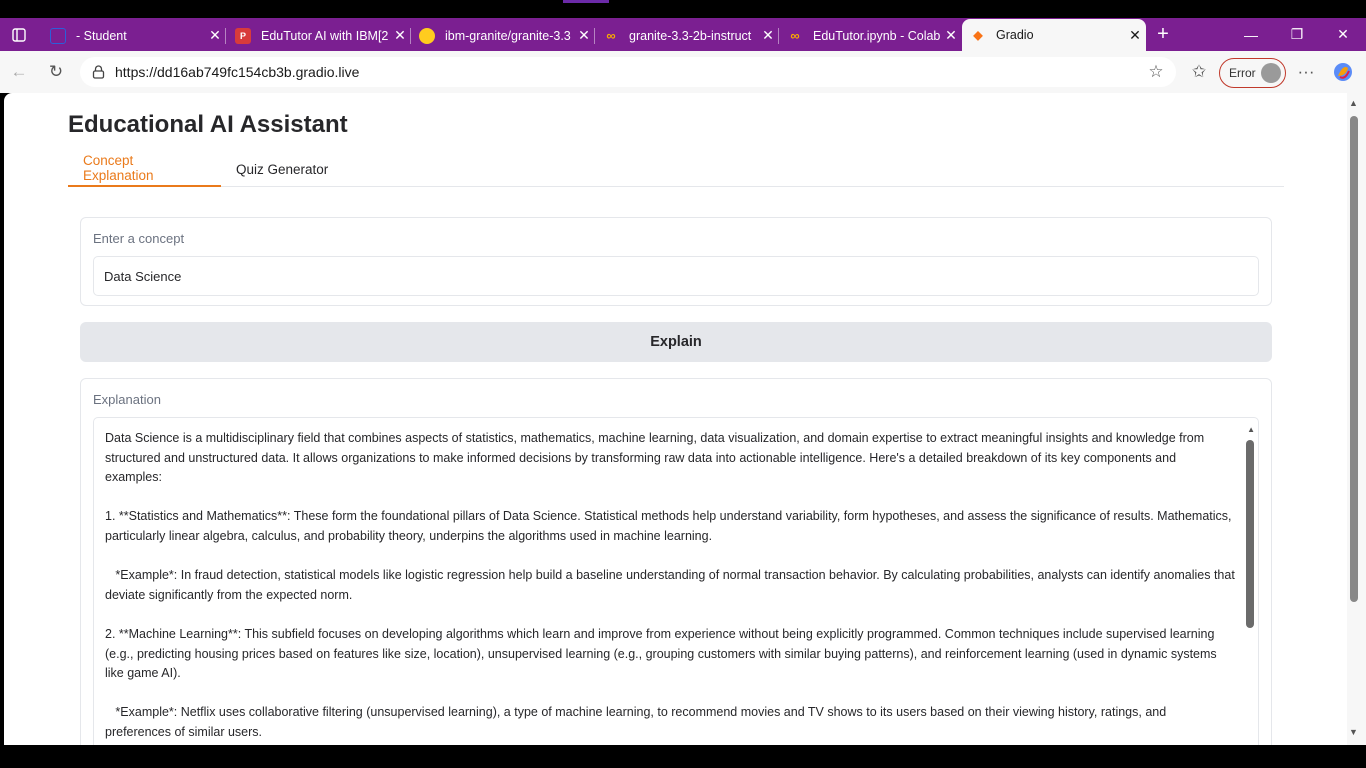 This screenshot has height=768, width=1366. What do you see at coordinates (978, 35) in the screenshot?
I see `gradio-icon: ◆` at bounding box center [978, 35].